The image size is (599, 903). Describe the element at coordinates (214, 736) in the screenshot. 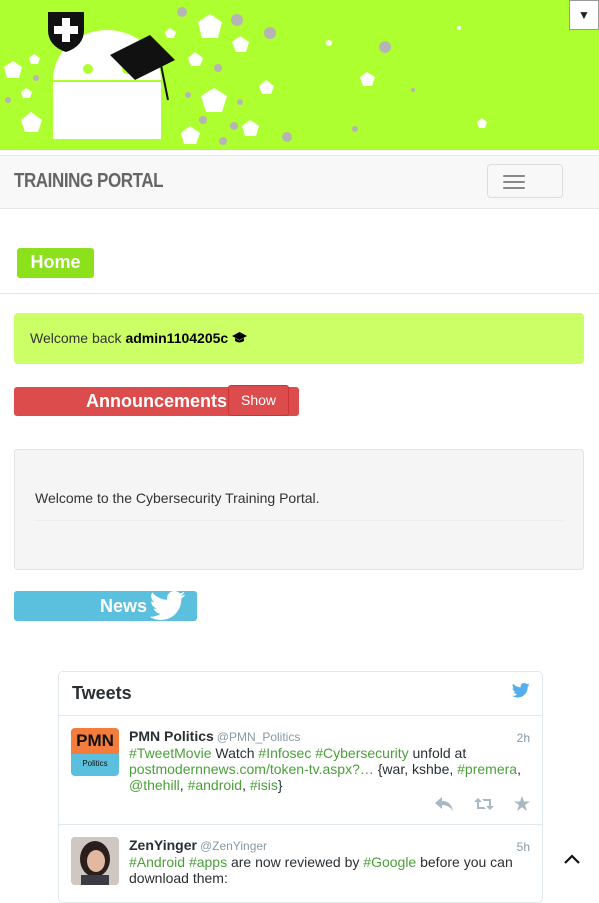

I see `tweet-author: PMN Politics @PMN_Politics` at that location.